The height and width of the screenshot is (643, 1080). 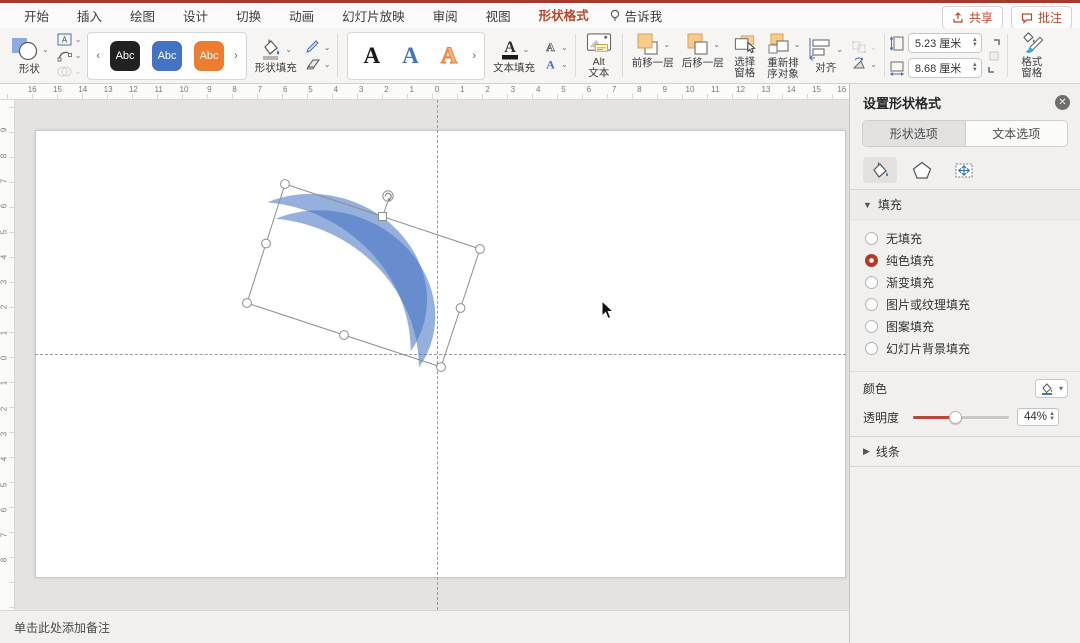 I want to click on fill-option-none: 无填充, so click(x=972, y=238).